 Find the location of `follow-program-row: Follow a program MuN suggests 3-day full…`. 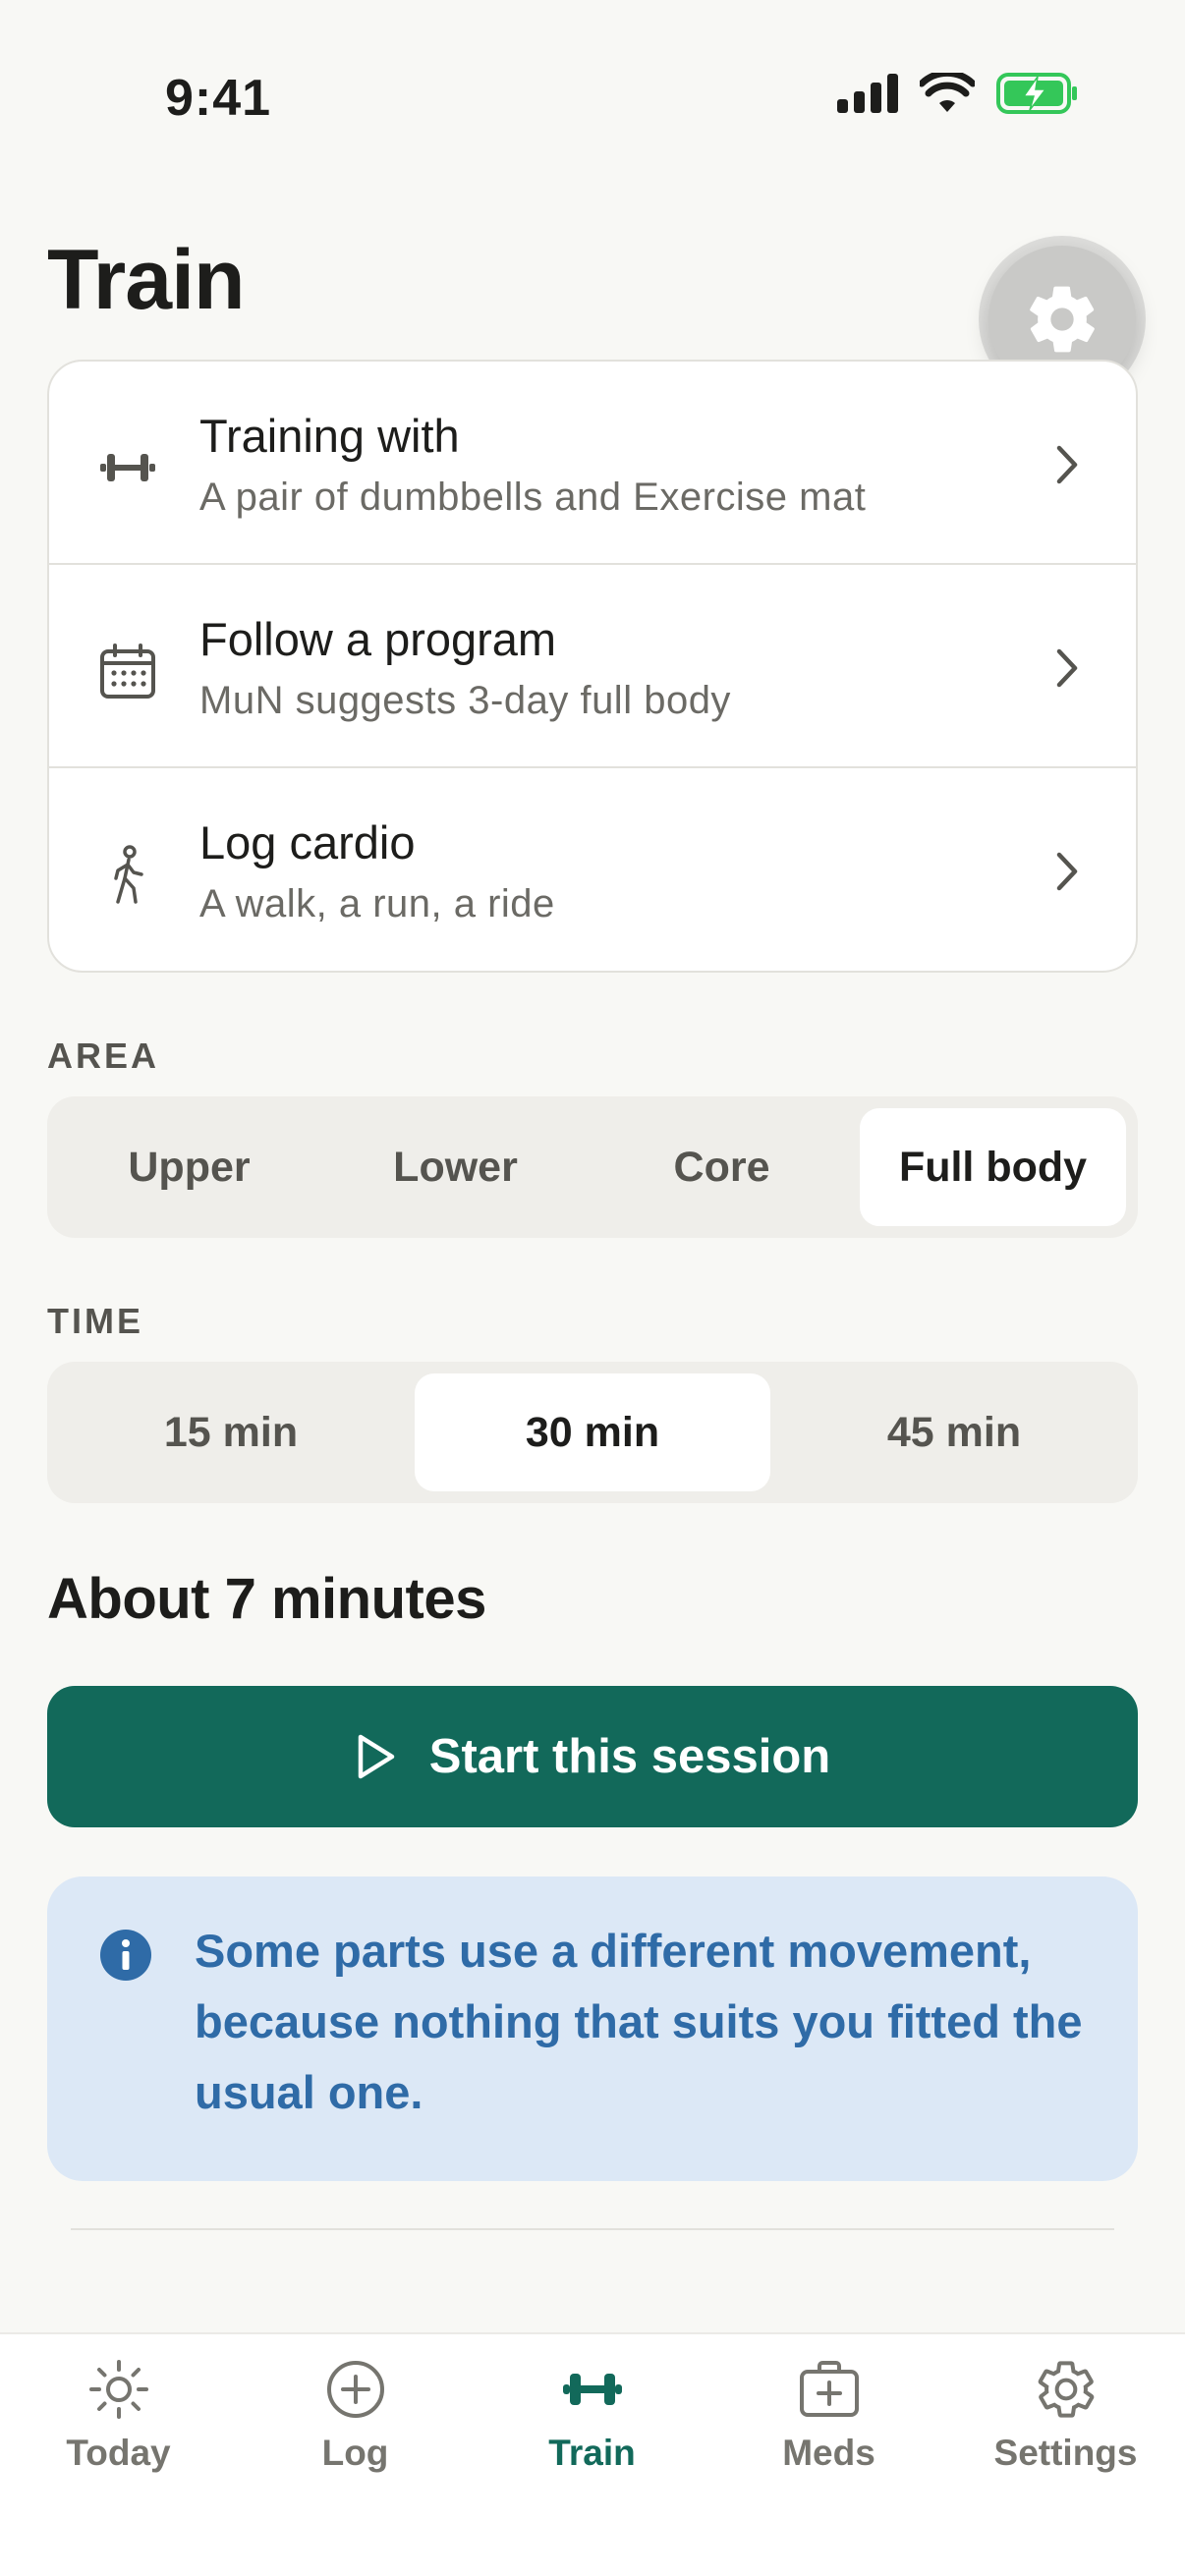

follow-program-row: Follow a program MuN suggests 3-day full… is located at coordinates (592, 666).